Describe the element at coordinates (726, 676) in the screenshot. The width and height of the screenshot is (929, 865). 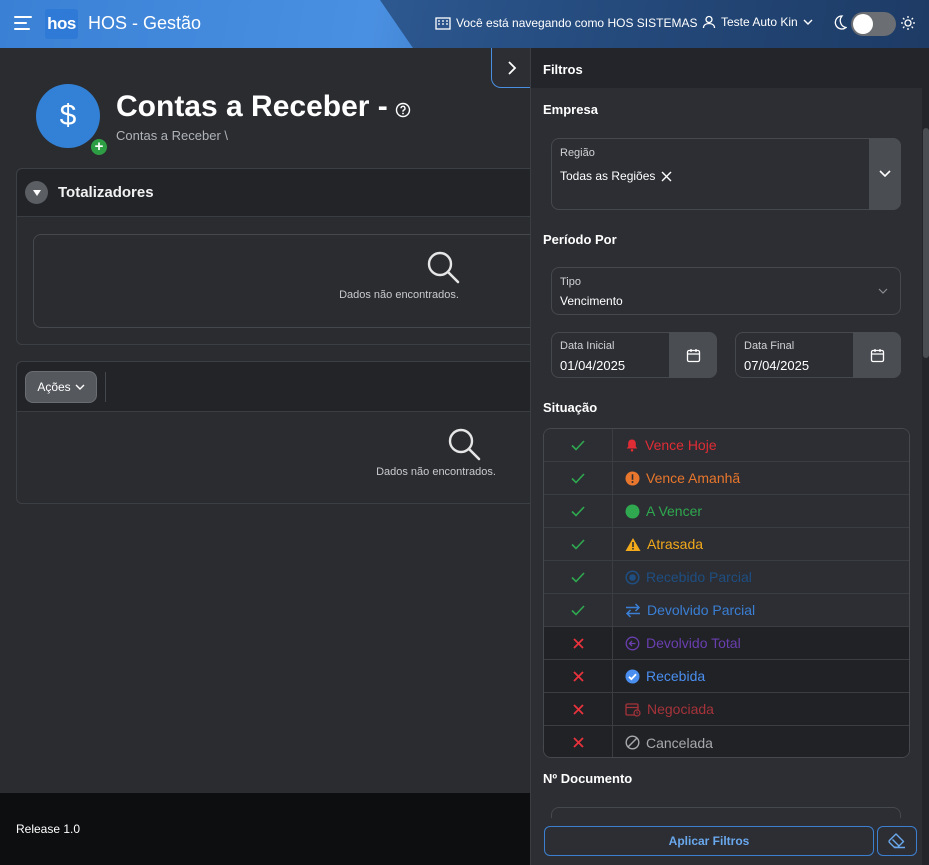
I see `situacao-row: Recebida` at that location.